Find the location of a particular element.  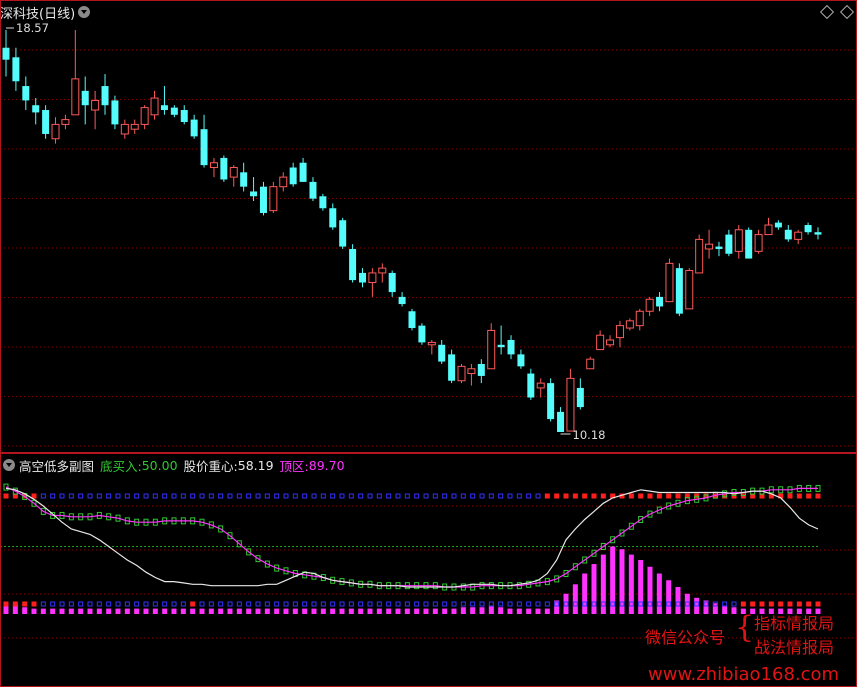

watermark-line2: 战法情报局 is located at coordinates (794, 647).